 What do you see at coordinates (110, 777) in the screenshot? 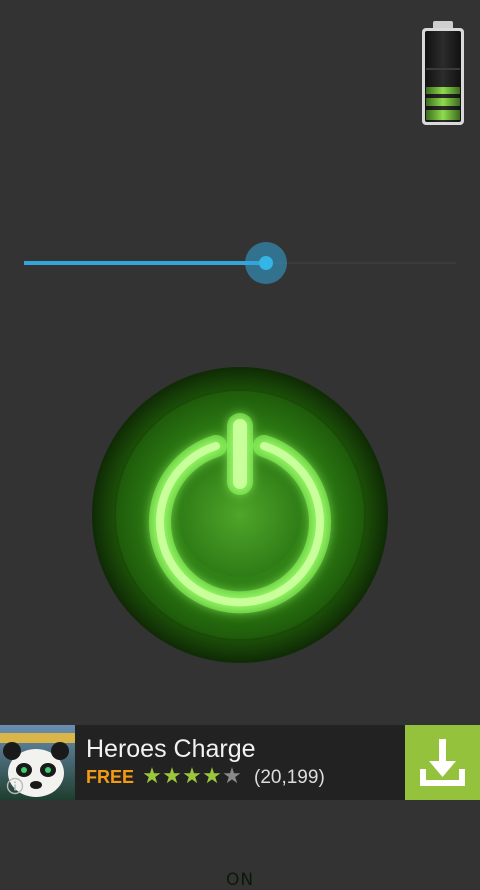
I see `ad-price: FREE` at bounding box center [110, 777].